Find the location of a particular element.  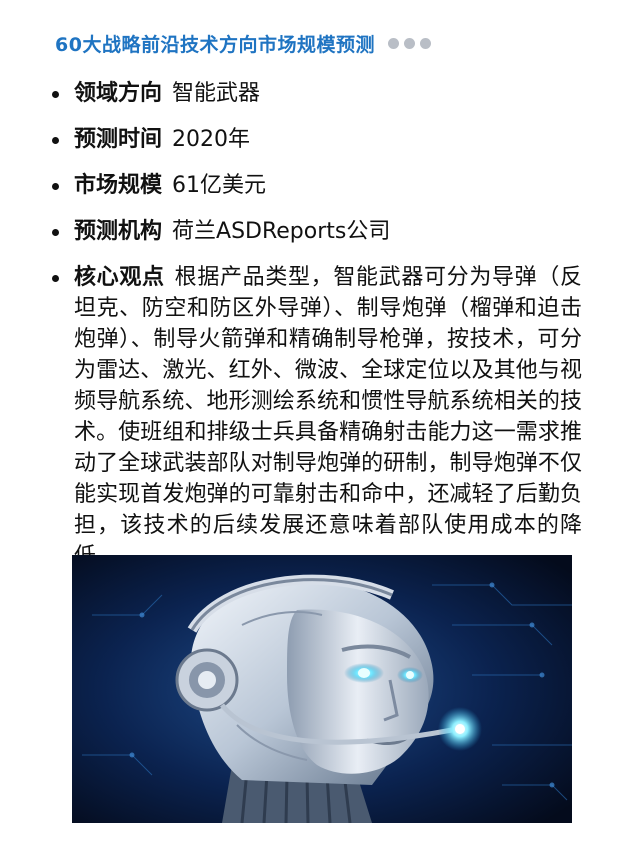

item-label: 预测机构 is located at coordinates (118, 231).